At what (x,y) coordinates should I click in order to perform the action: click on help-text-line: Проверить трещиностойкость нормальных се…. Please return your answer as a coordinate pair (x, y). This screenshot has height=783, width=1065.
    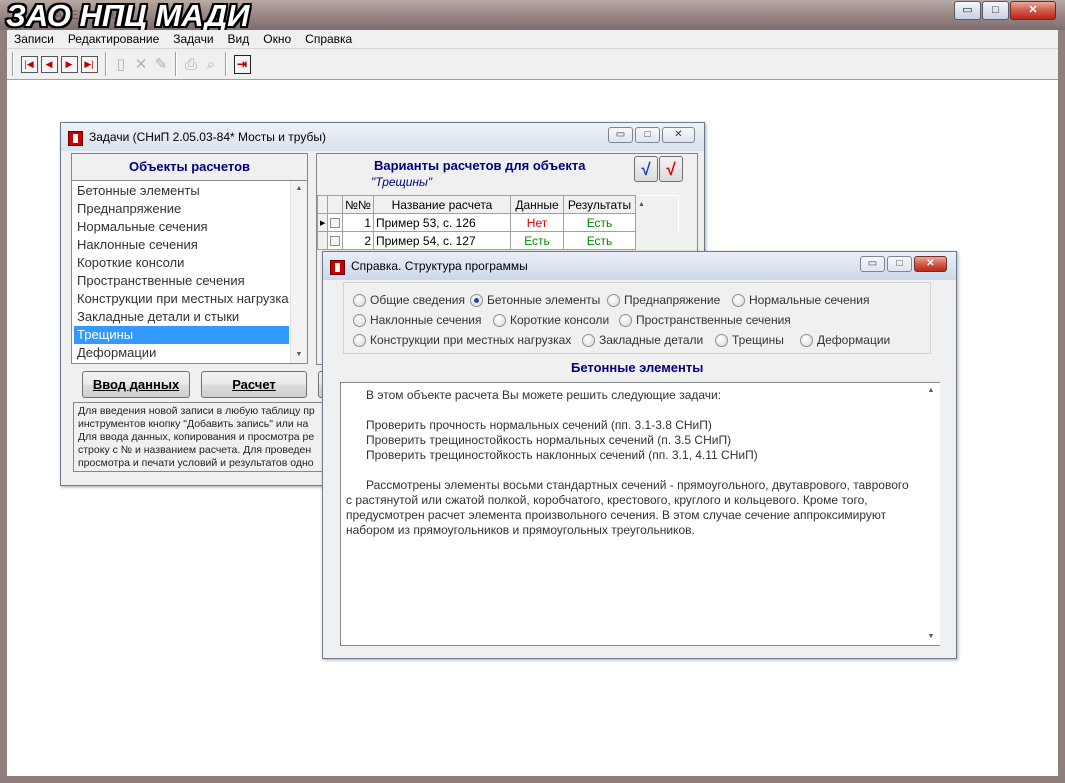
    Looking at the image, I should click on (539, 440).